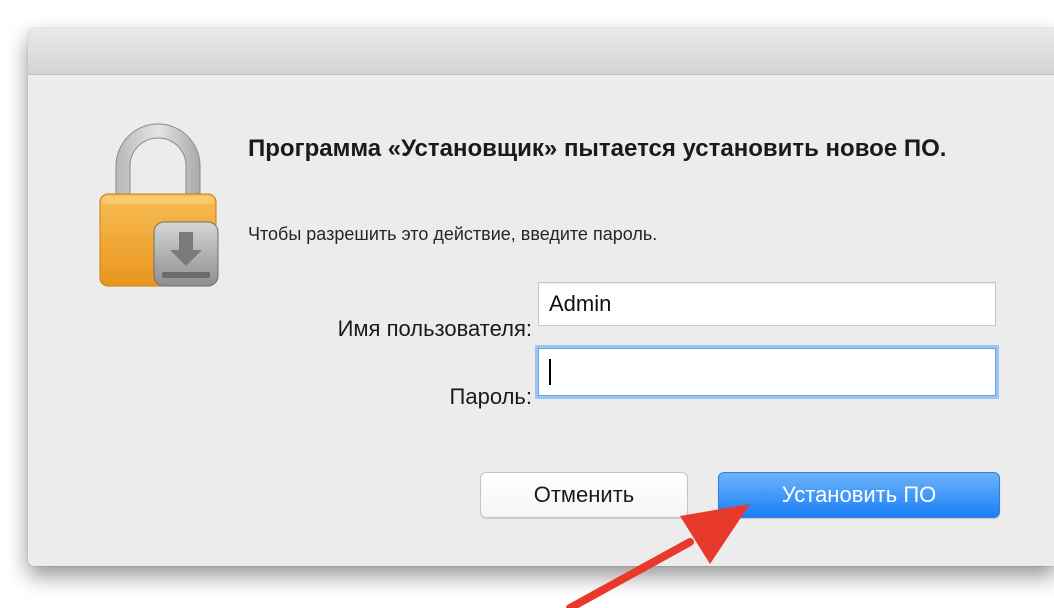 The height and width of the screenshot is (608, 1054). I want to click on username-label: Имя пользователя:, so click(434, 328).